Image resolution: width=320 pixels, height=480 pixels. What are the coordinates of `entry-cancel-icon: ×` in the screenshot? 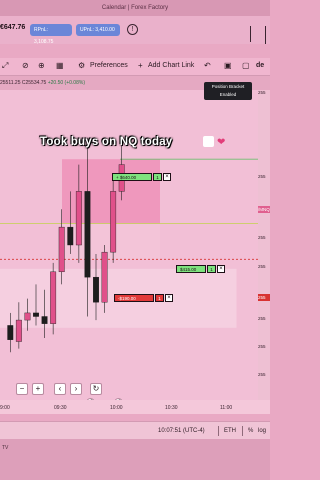 It's located at (221, 269).